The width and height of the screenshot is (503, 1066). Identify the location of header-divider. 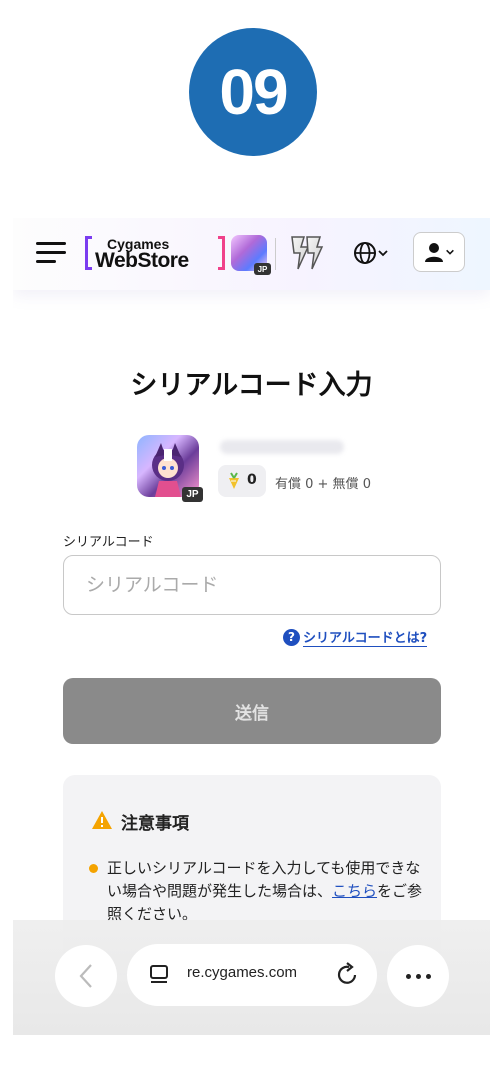
(275, 254).